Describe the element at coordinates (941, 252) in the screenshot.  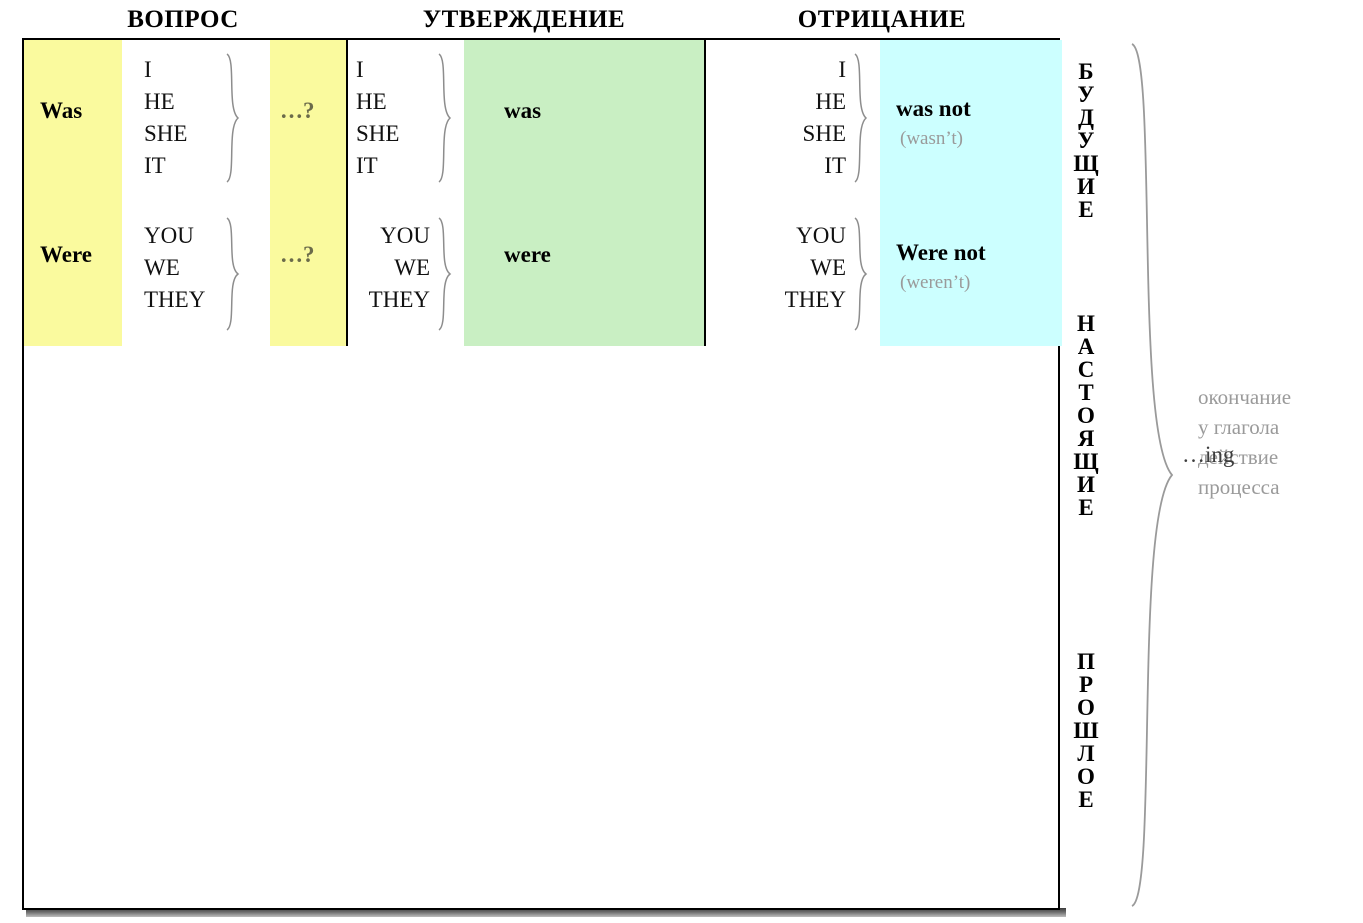
I see `verb-form: Were not` at that location.